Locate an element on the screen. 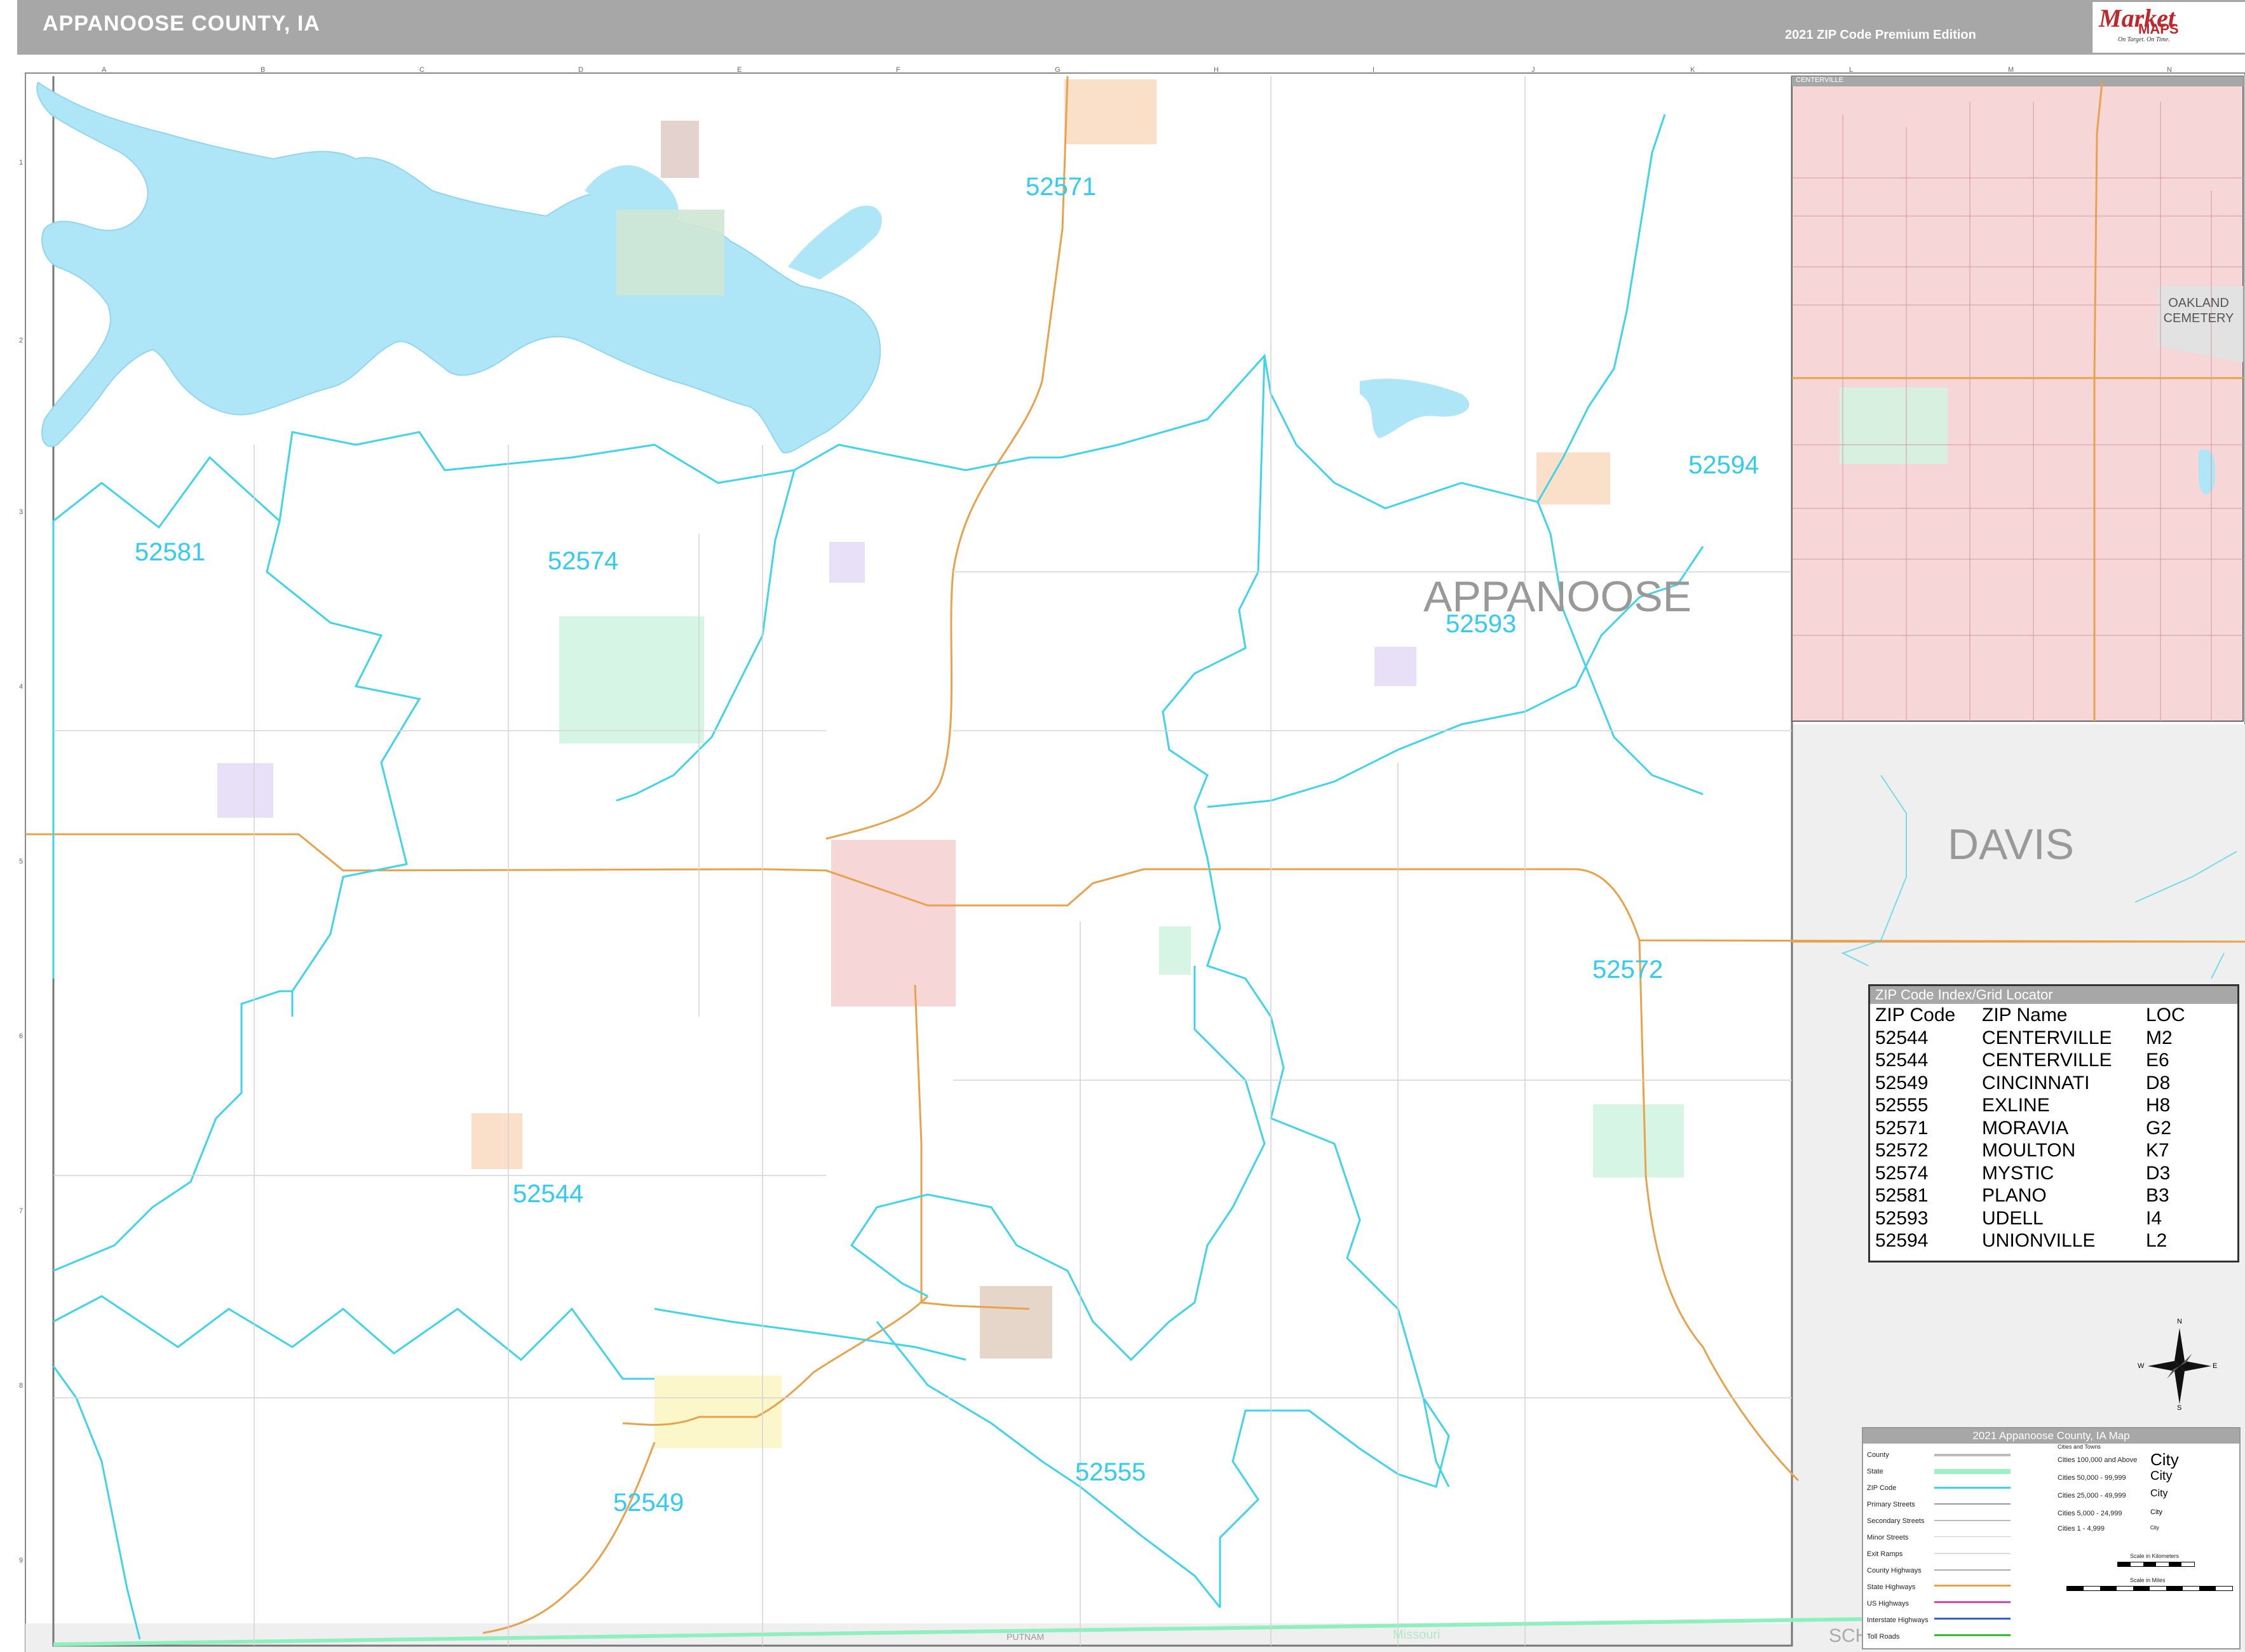 This screenshot has height=1652, width=2245. name-cell: EXLINE is located at coordinates (2016, 1105).